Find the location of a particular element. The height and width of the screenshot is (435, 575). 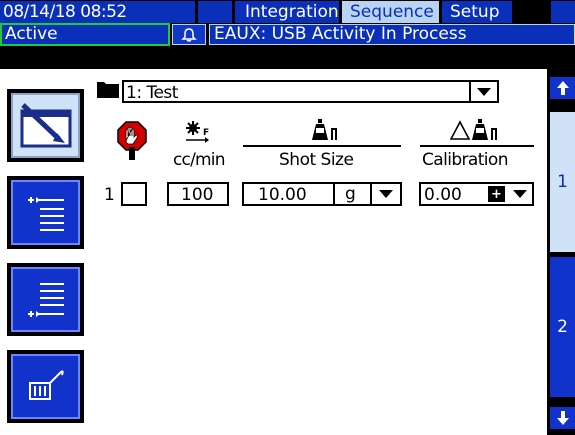

rate-unit-label: cc/min is located at coordinates (199, 160).